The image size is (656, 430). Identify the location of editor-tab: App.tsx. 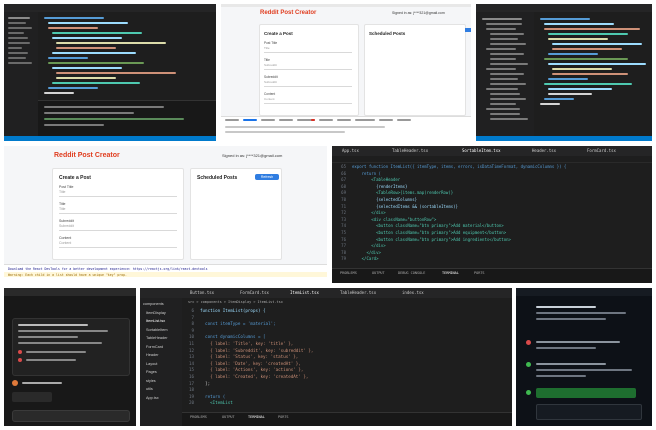
(350, 150).